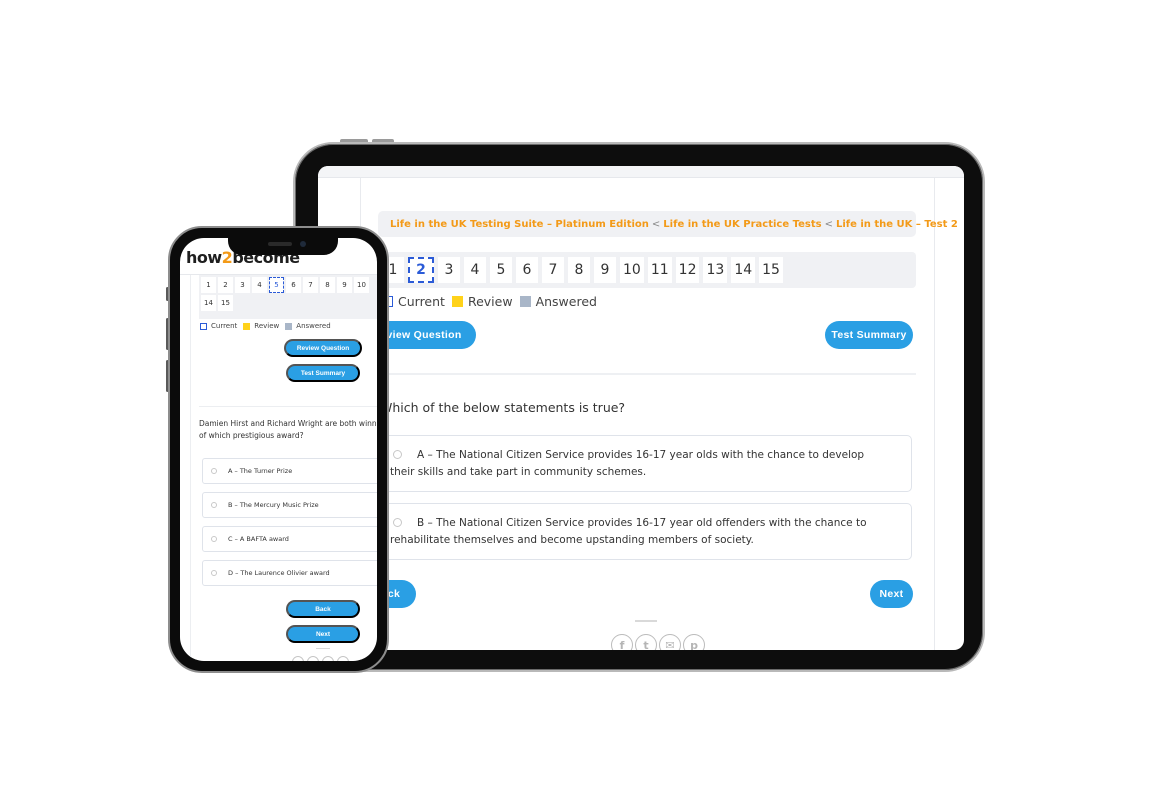  Describe the element at coordinates (204, 257) in the screenshot. I see `logo-text: how` at that location.